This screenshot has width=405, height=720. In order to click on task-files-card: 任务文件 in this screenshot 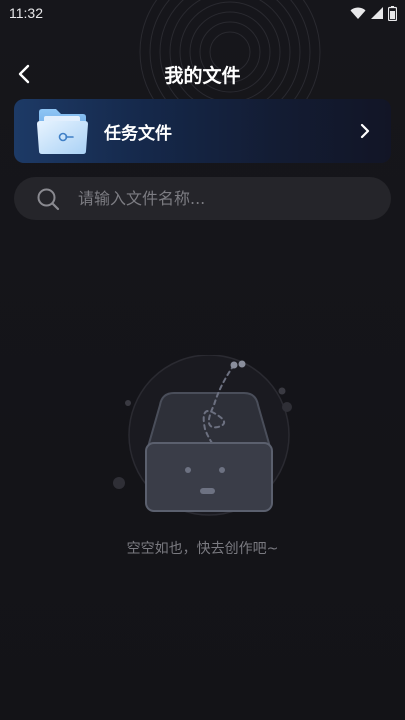, I will do `click(202, 131)`.